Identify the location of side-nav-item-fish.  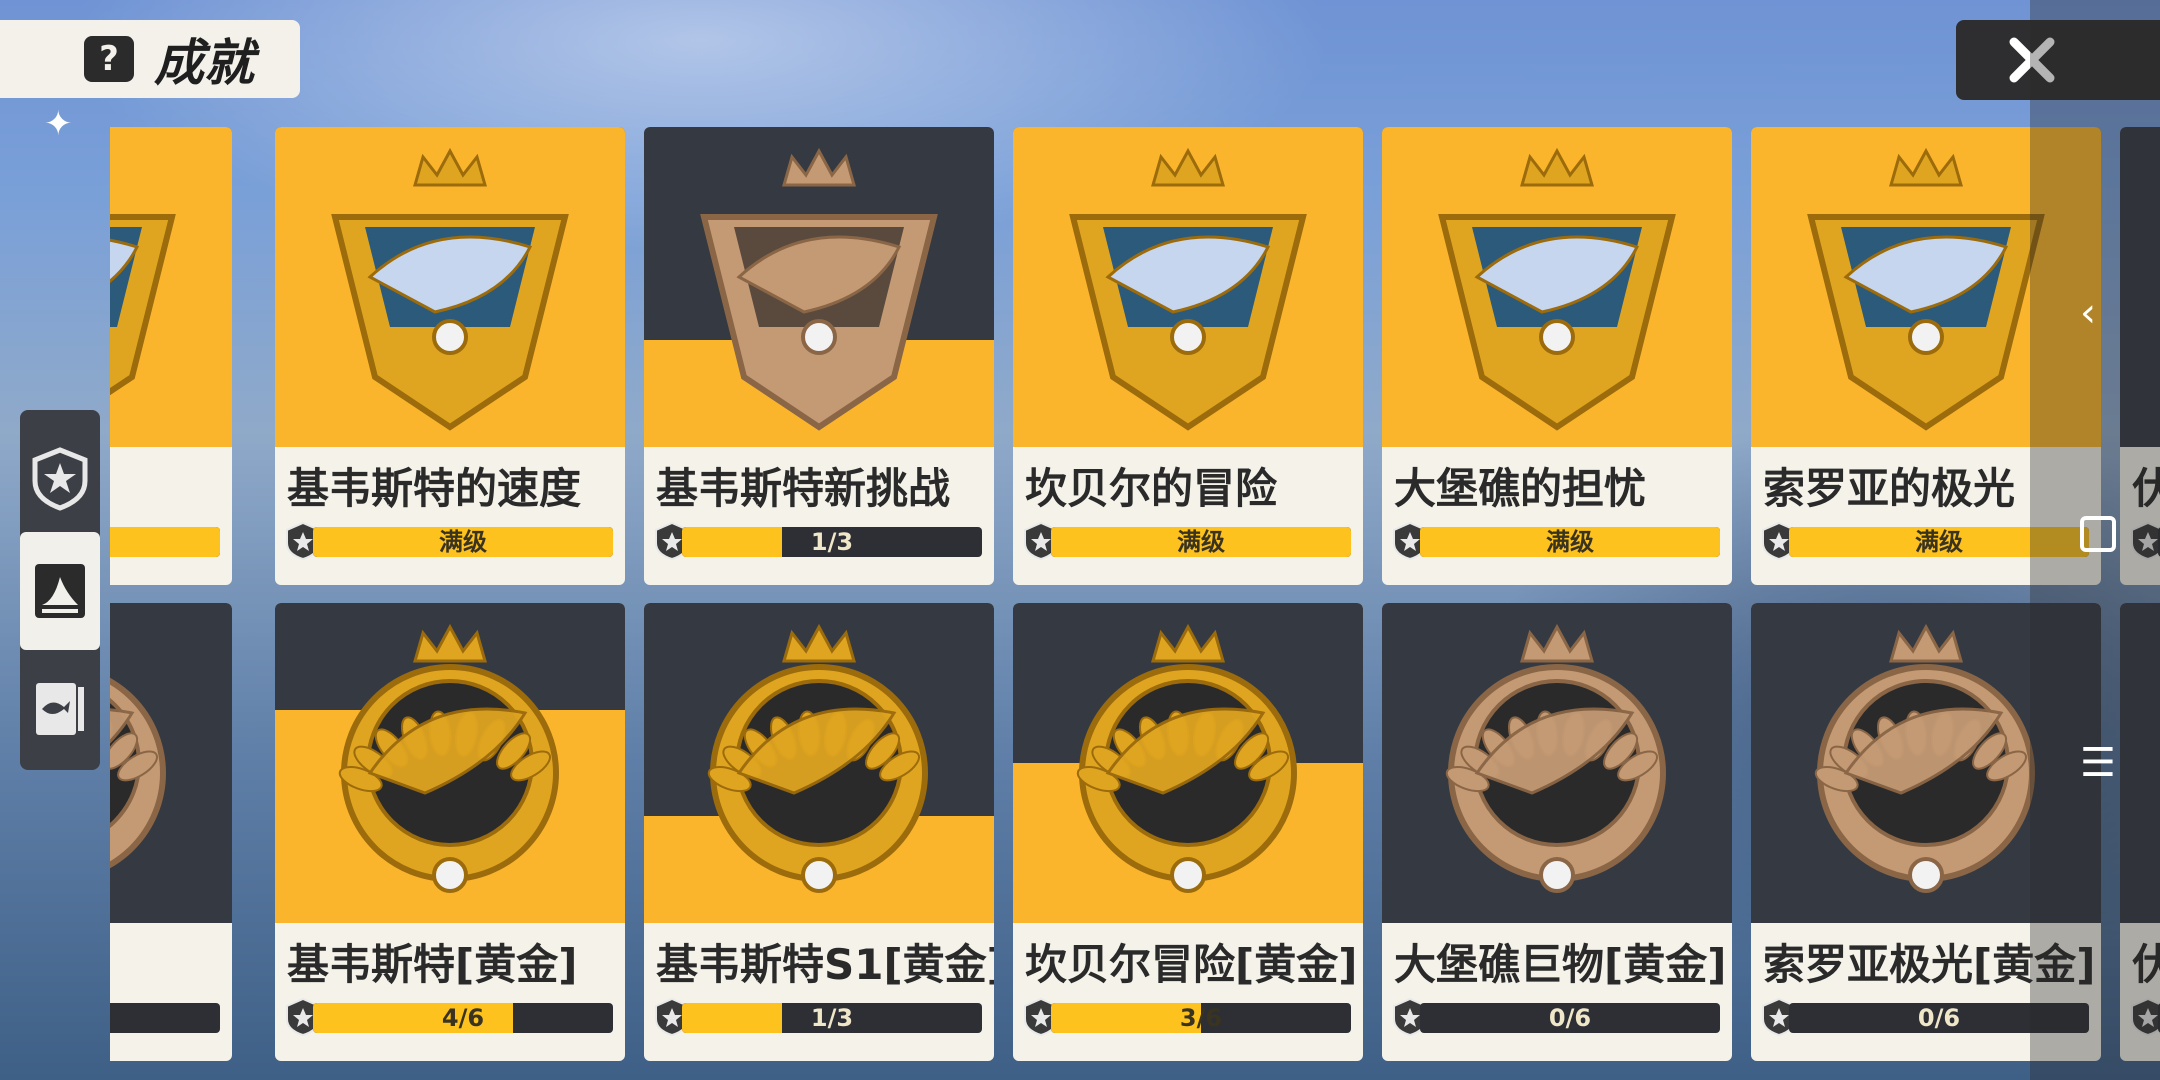
(60, 591).